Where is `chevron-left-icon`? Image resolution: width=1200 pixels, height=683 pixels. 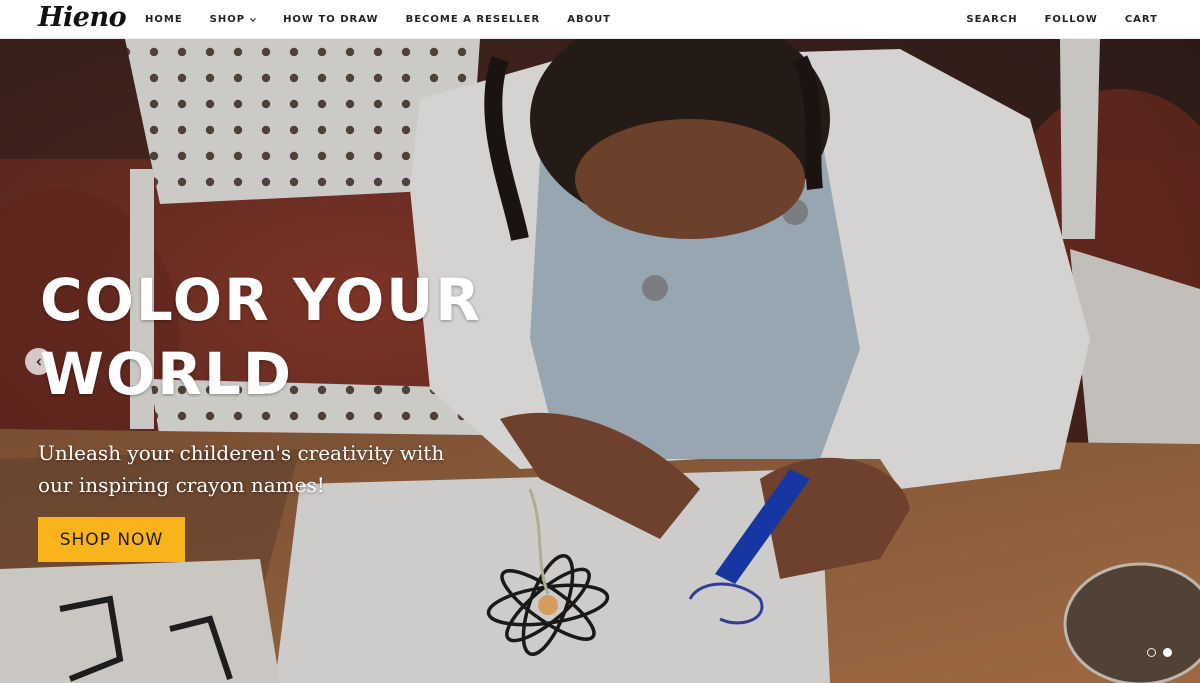 chevron-left-icon is located at coordinates (38, 361).